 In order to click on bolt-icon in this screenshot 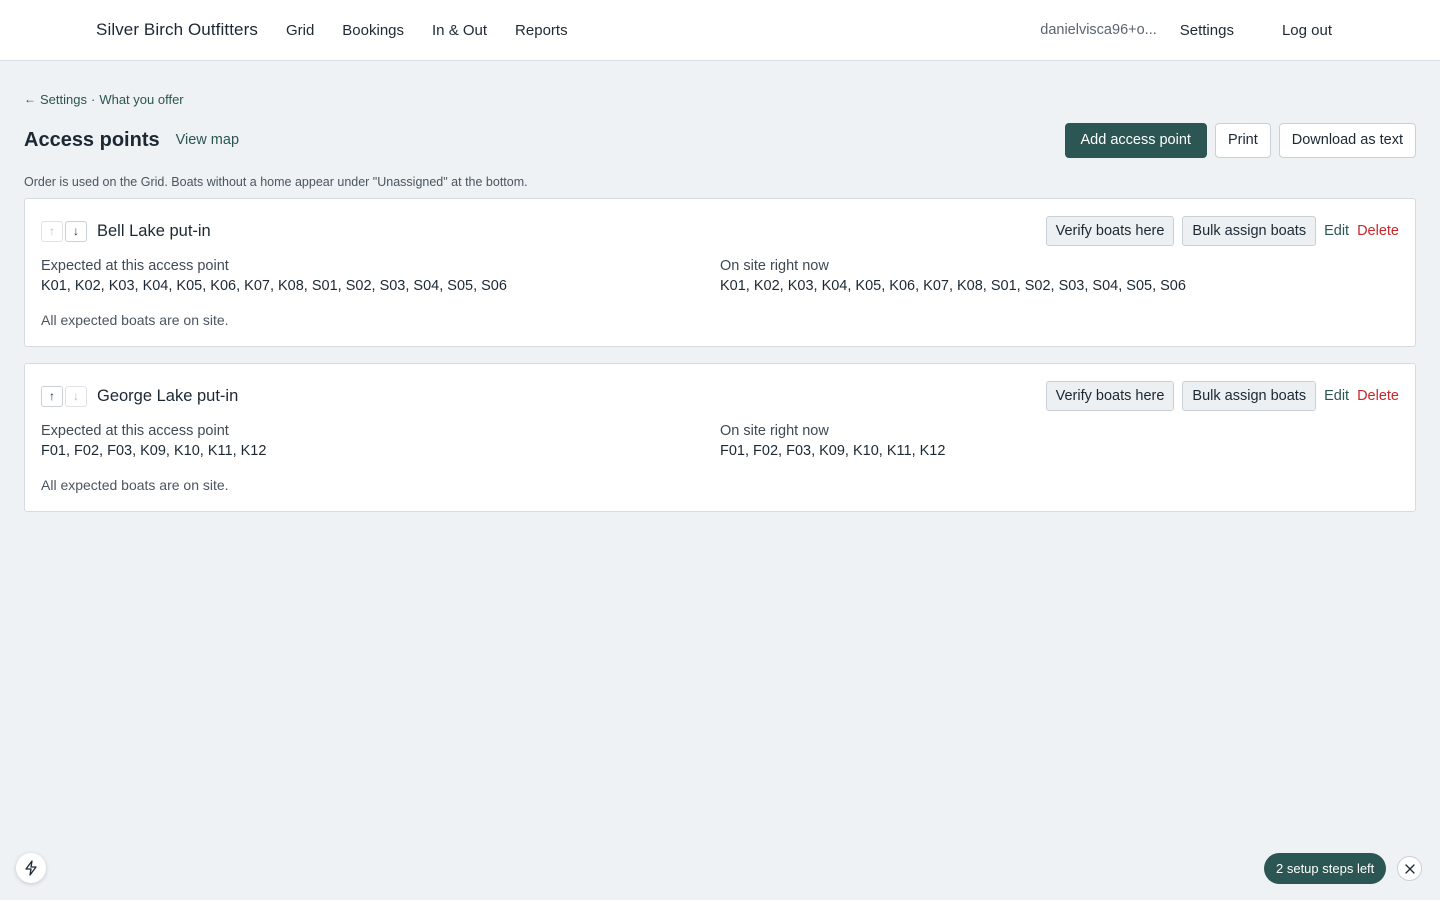, I will do `click(31, 868)`.